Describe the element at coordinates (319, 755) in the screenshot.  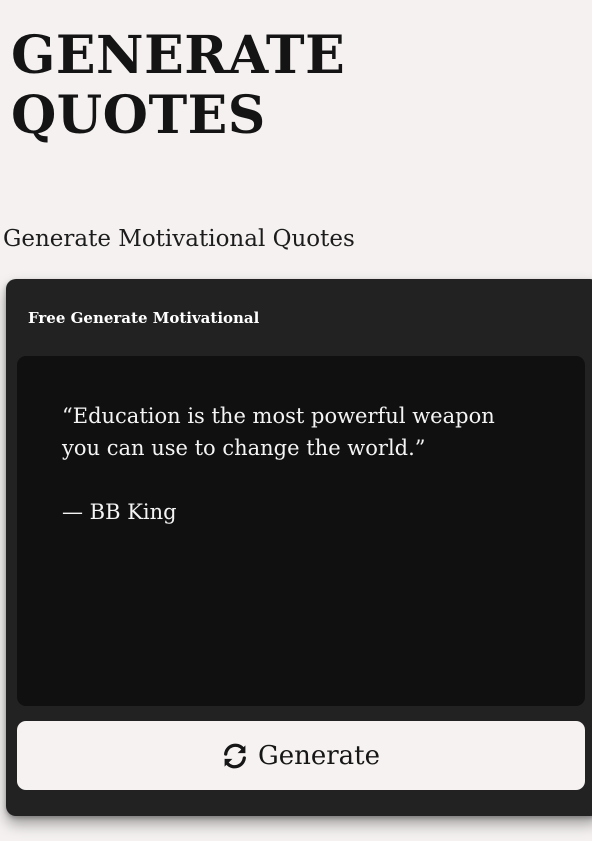
I see `generate-button-label: Generate` at that location.